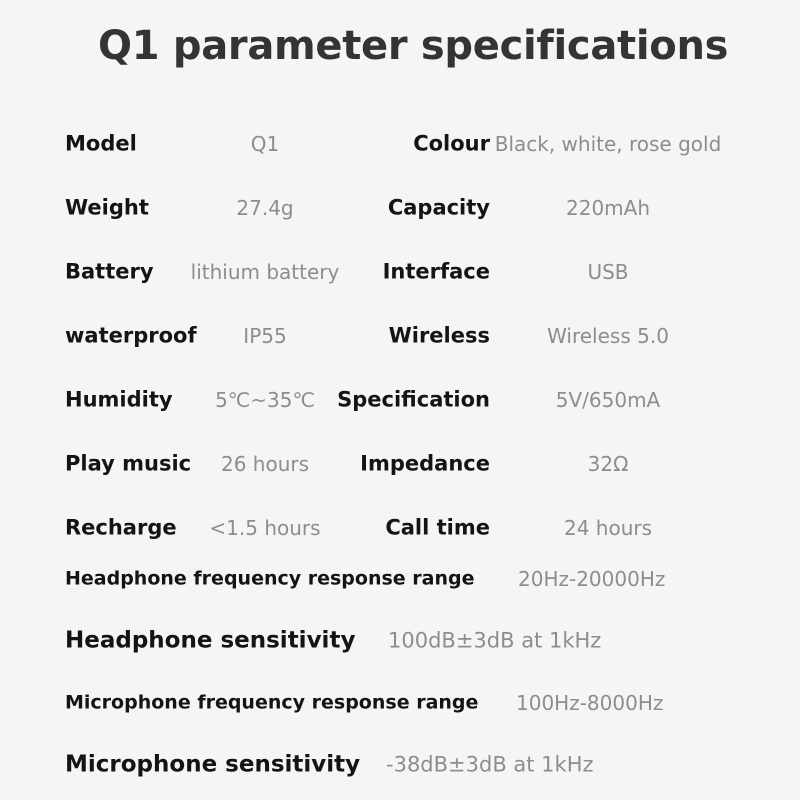 The height and width of the screenshot is (800, 800). What do you see at coordinates (400, 144) in the screenshot?
I see `table-row: Model Q1 Colour Black, white, rose gold` at bounding box center [400, 144].